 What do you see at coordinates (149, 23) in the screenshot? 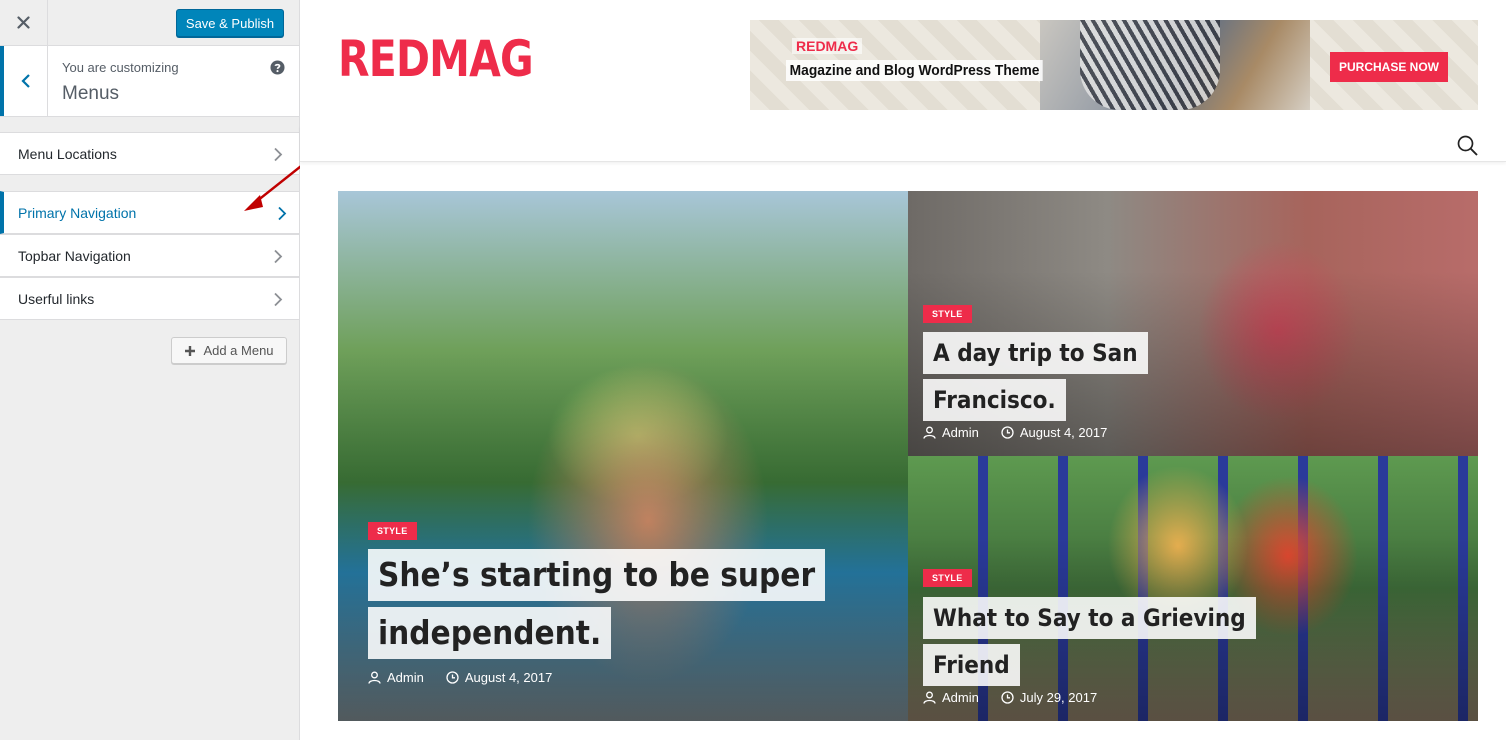
I see `customizer-header: Save & Publish` at bounding box center [149, 23].